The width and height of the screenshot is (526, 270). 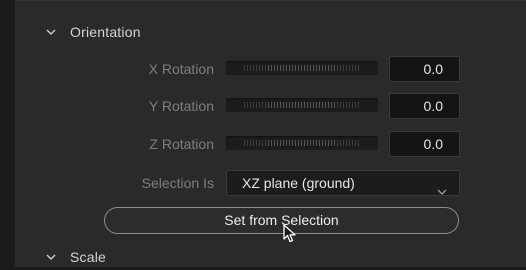 I want to click on x-rotation-row: X Rotation 0.0, so click(x=263, y=69).